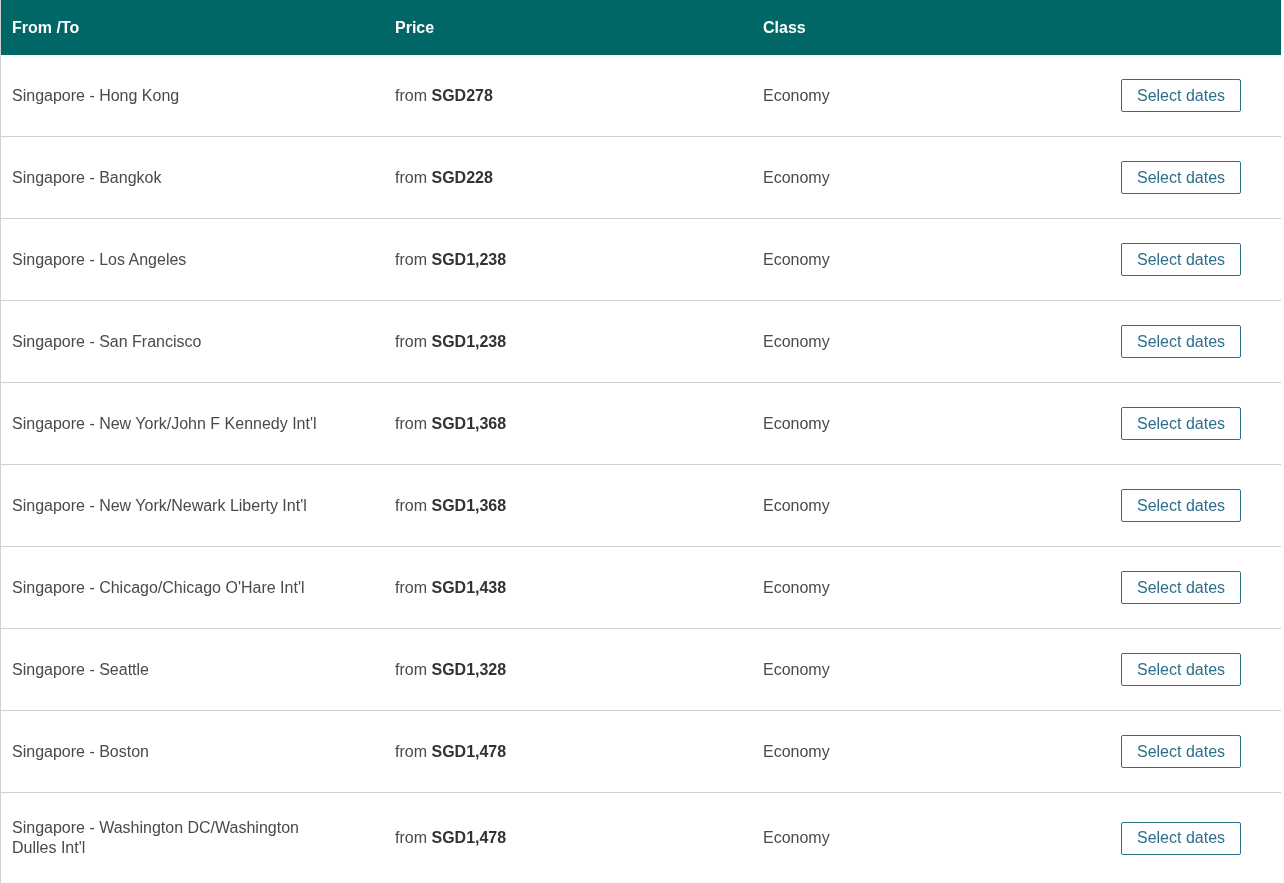 This screenshot has height=883, width=1284. Describe the element at coordinates (451, 669) in the screenshot. I see `price-text: from SGD1,328` at that location.